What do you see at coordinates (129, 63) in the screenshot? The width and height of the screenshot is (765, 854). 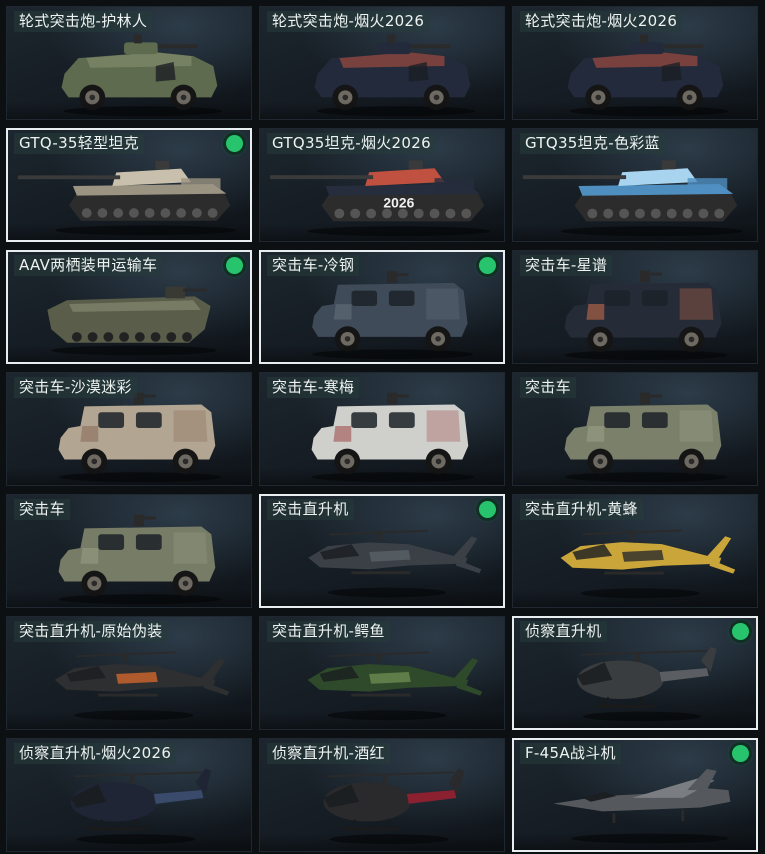 I see `vehicle-card: 轮式突击炮-护林人` at bounding box center [129, 63].